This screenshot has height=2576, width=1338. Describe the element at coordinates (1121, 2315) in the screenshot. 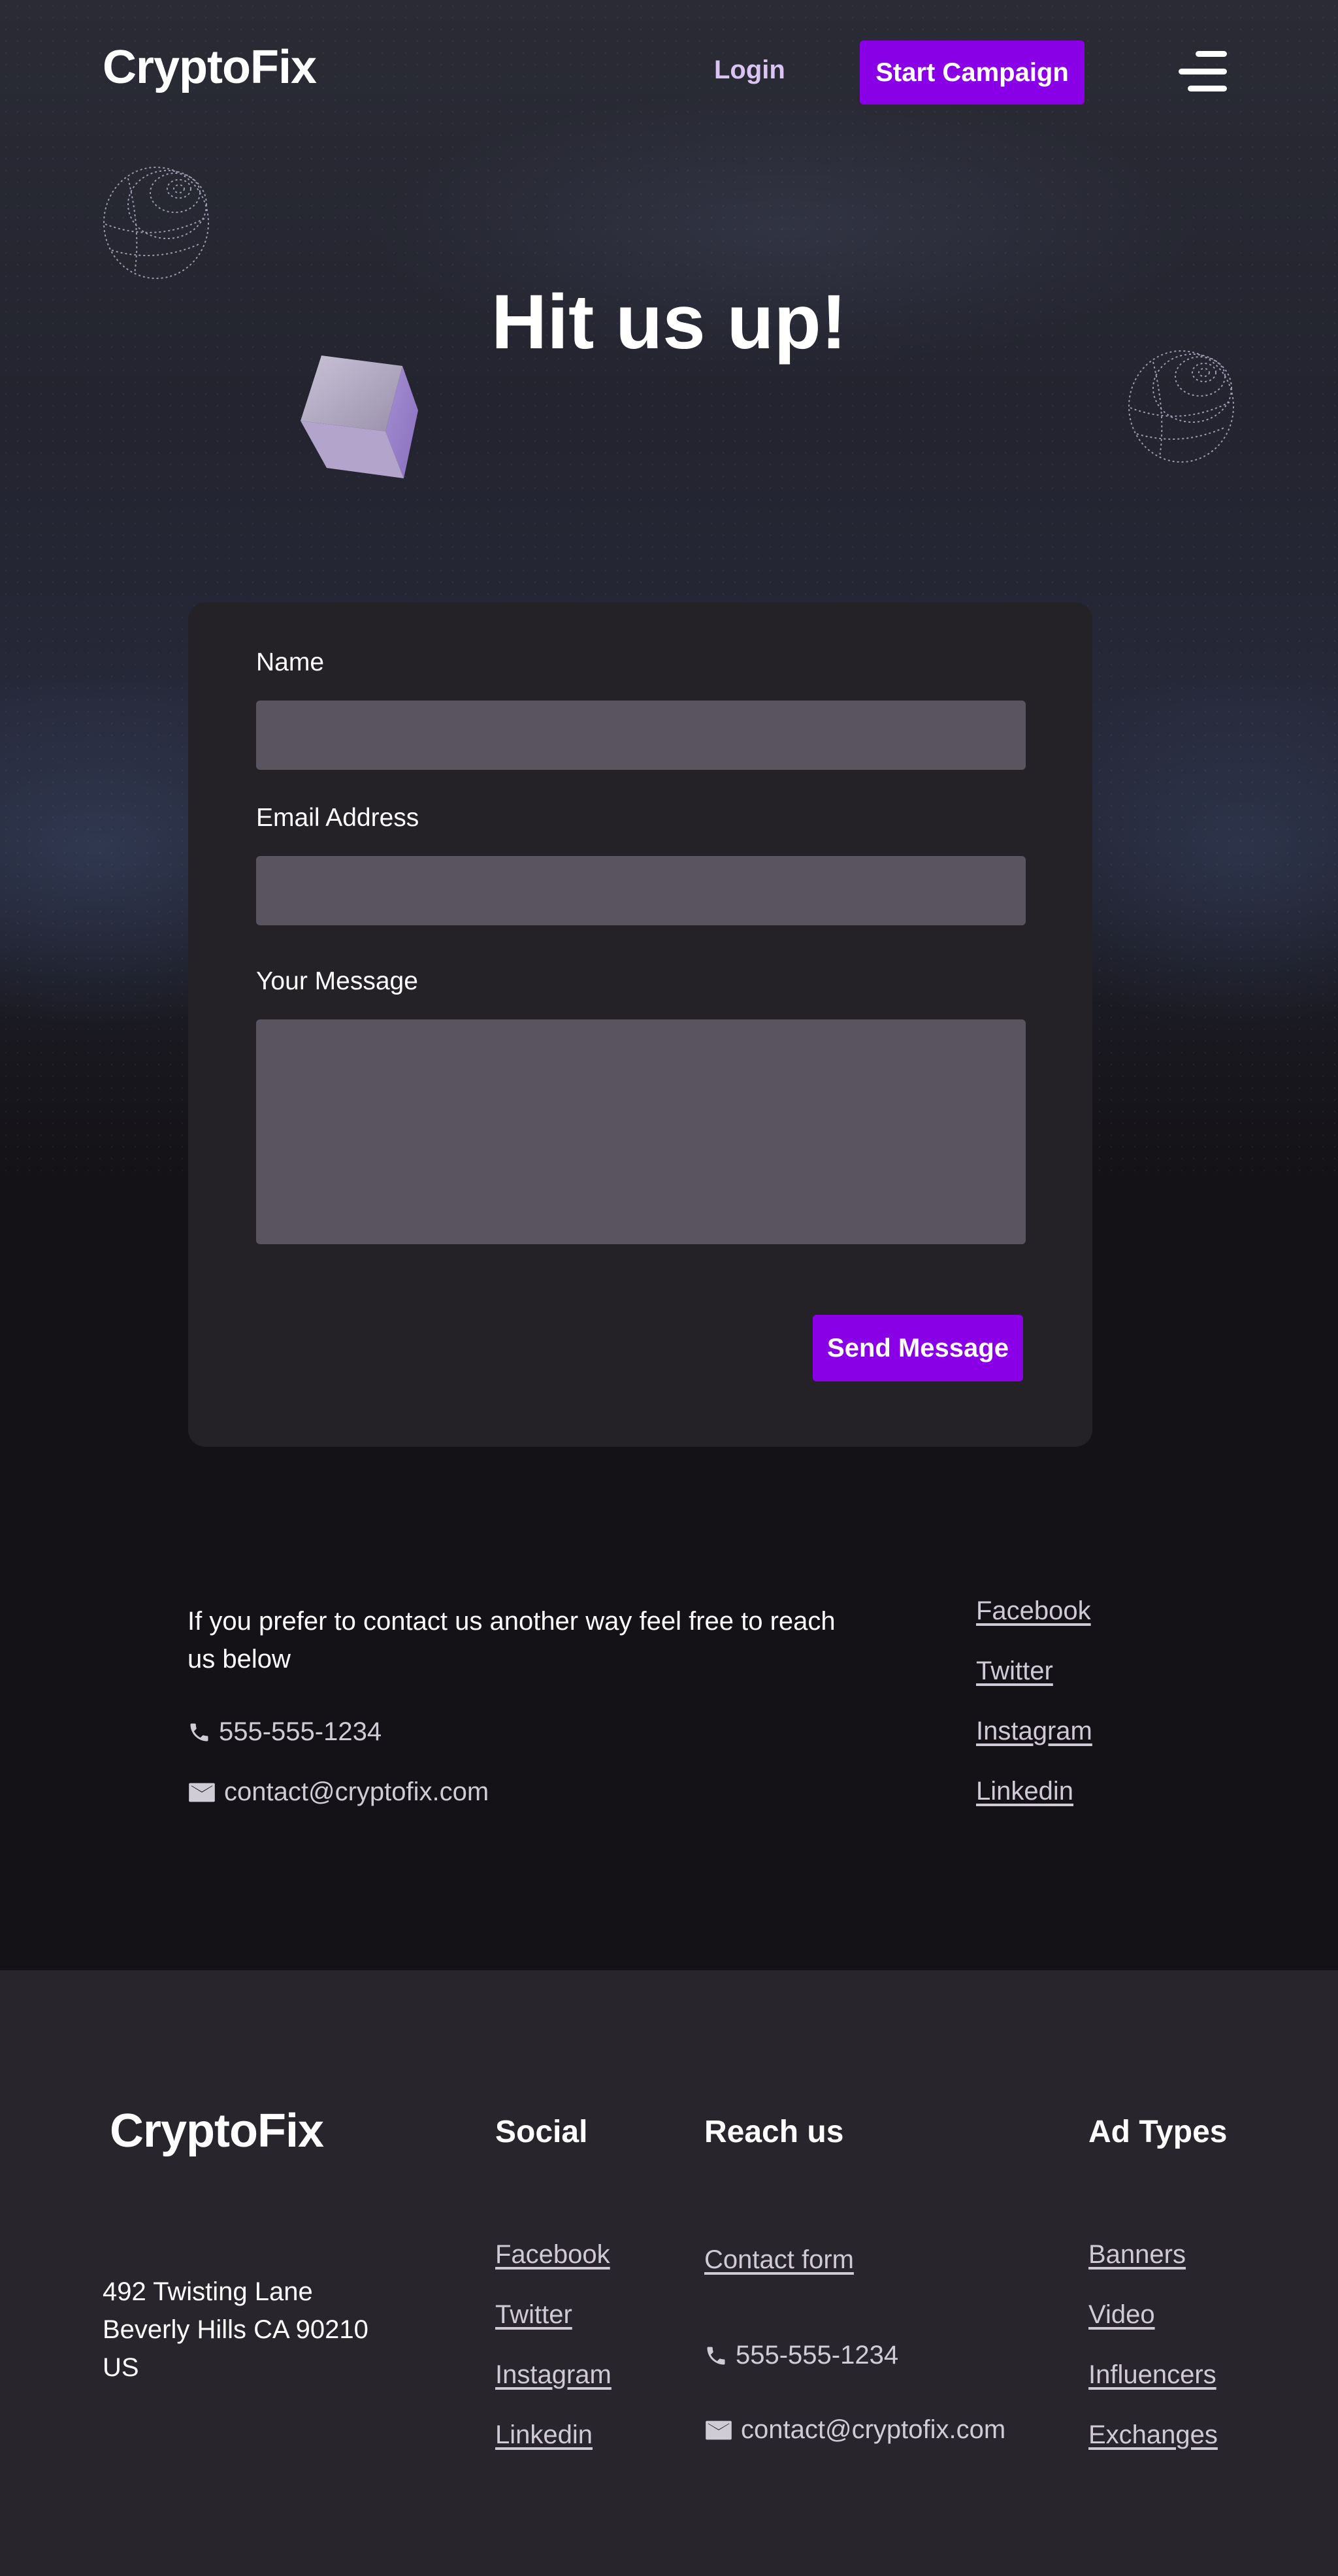

I see `footer-link-video: Video` at that location.